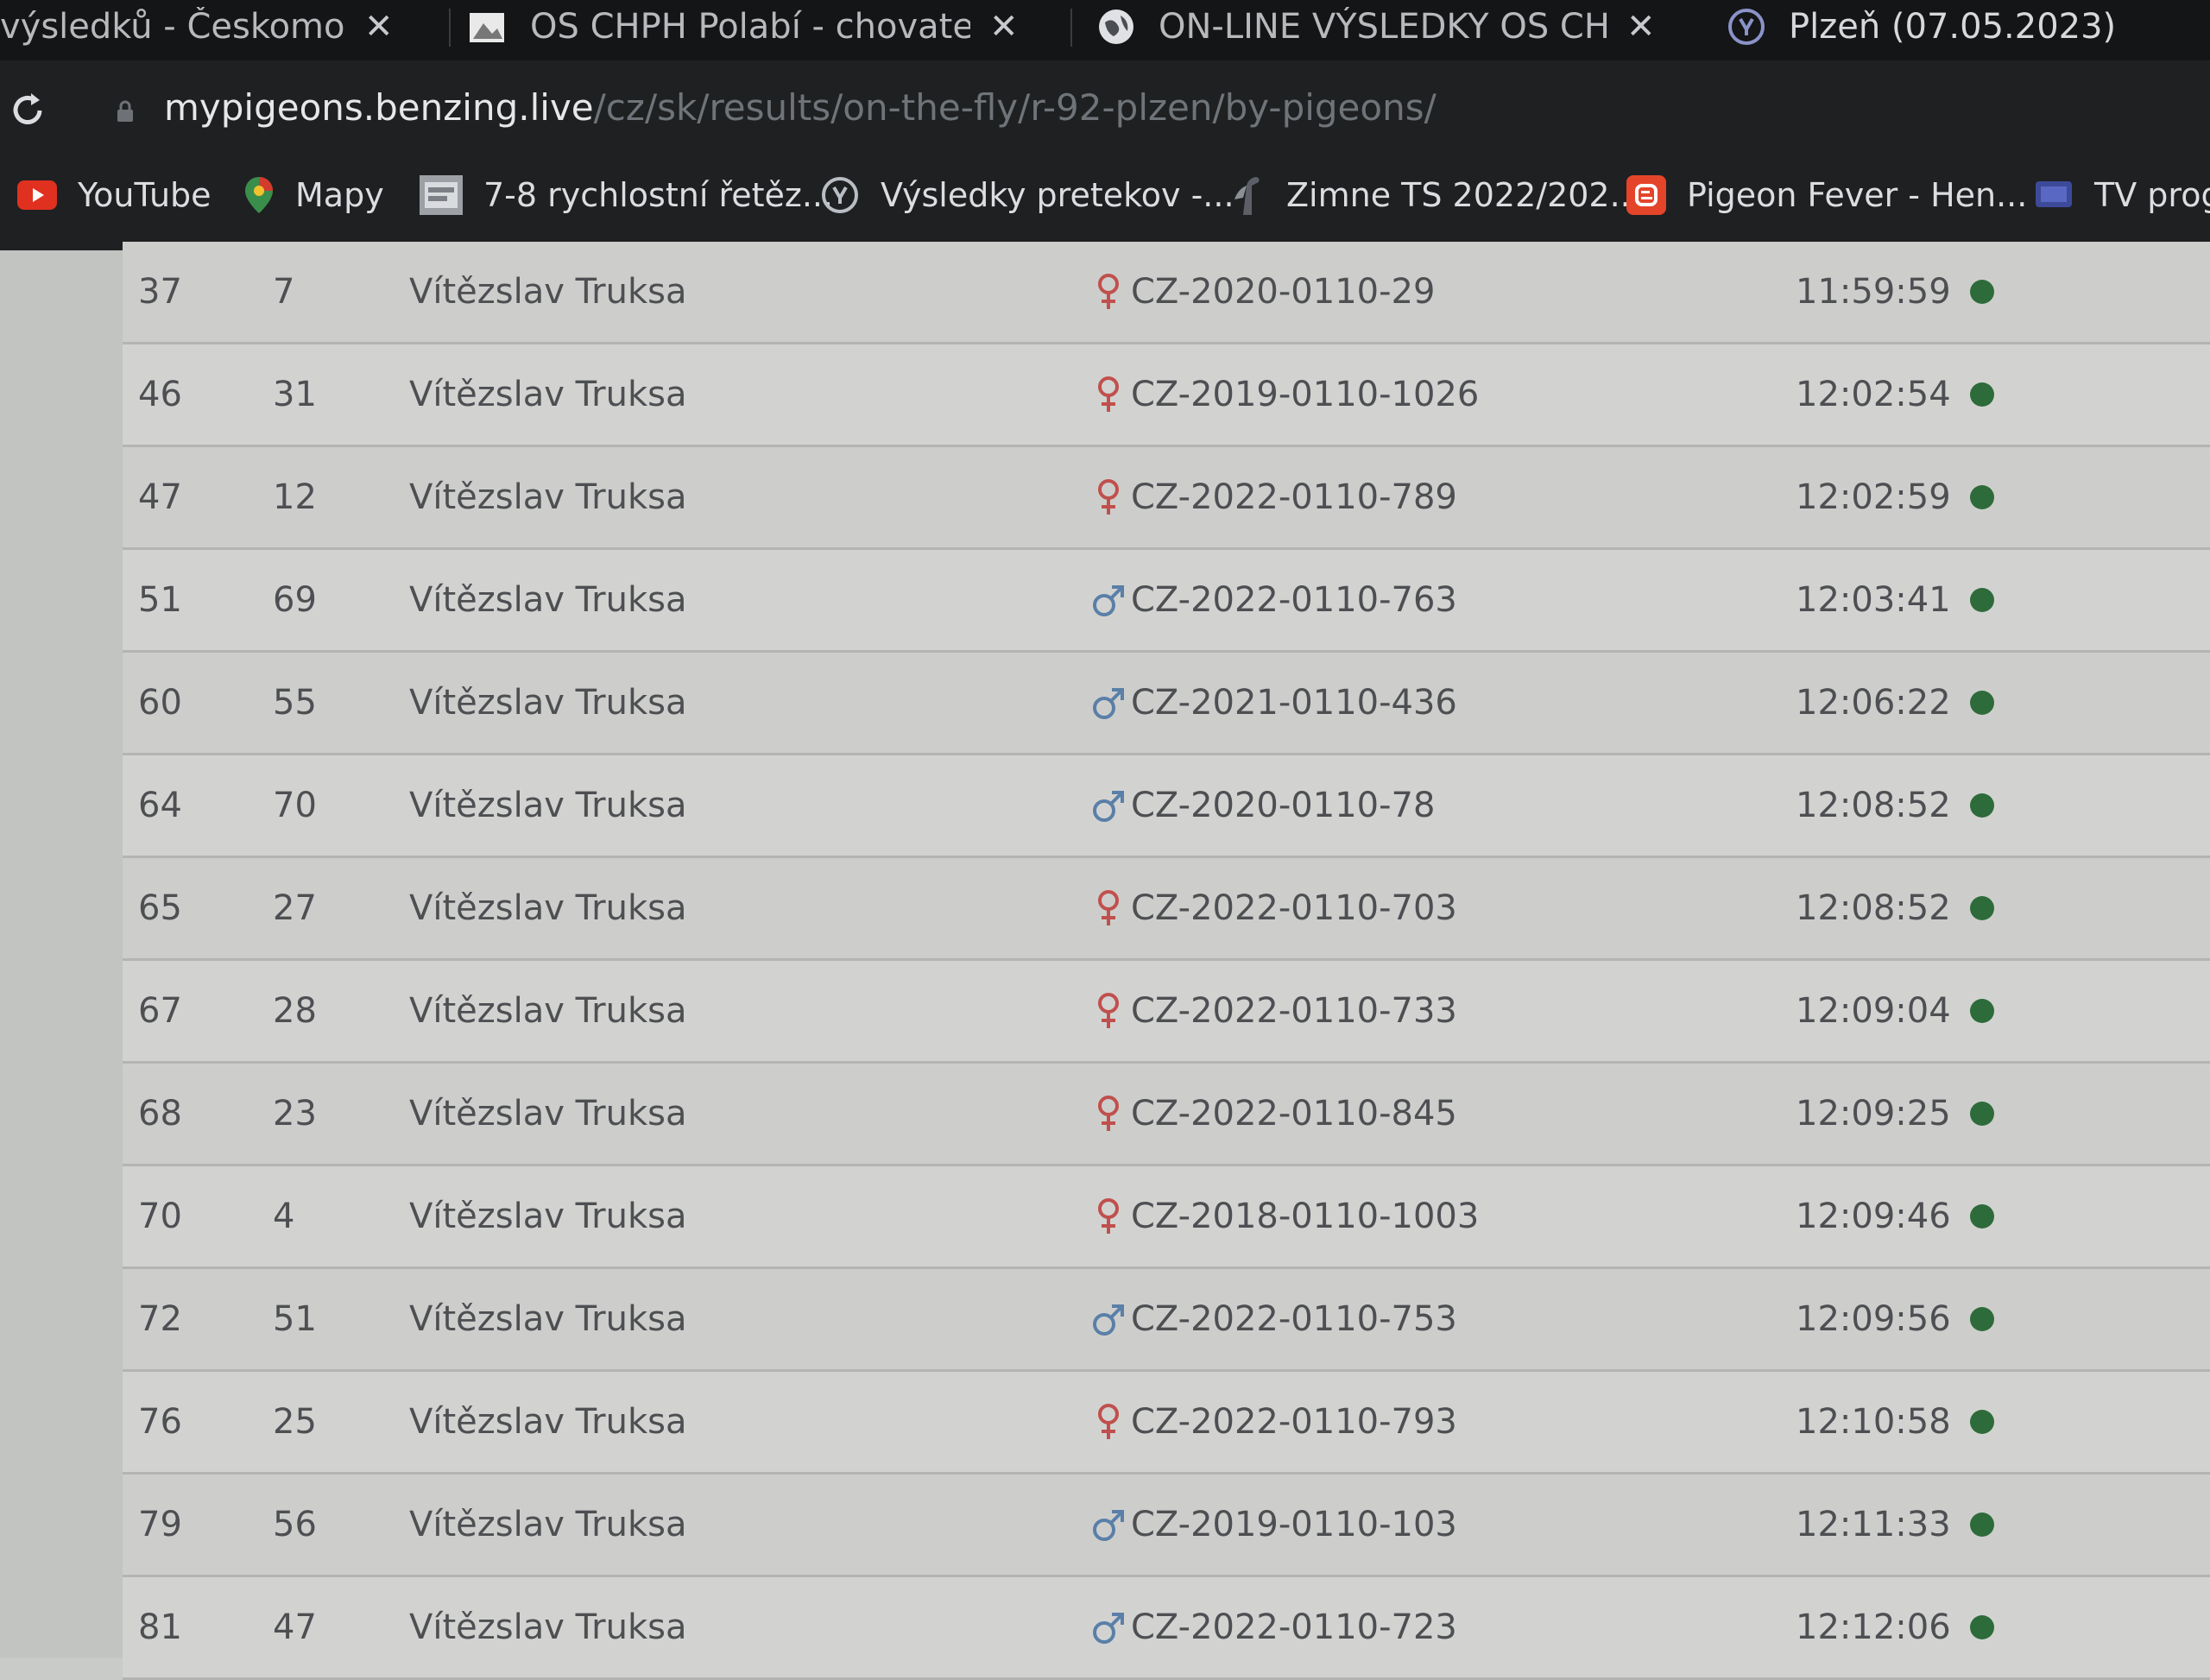 This screenshot has height=1680, width=2210. I want to click on arrival-time: 12:09:56, so click(1873, 1319).